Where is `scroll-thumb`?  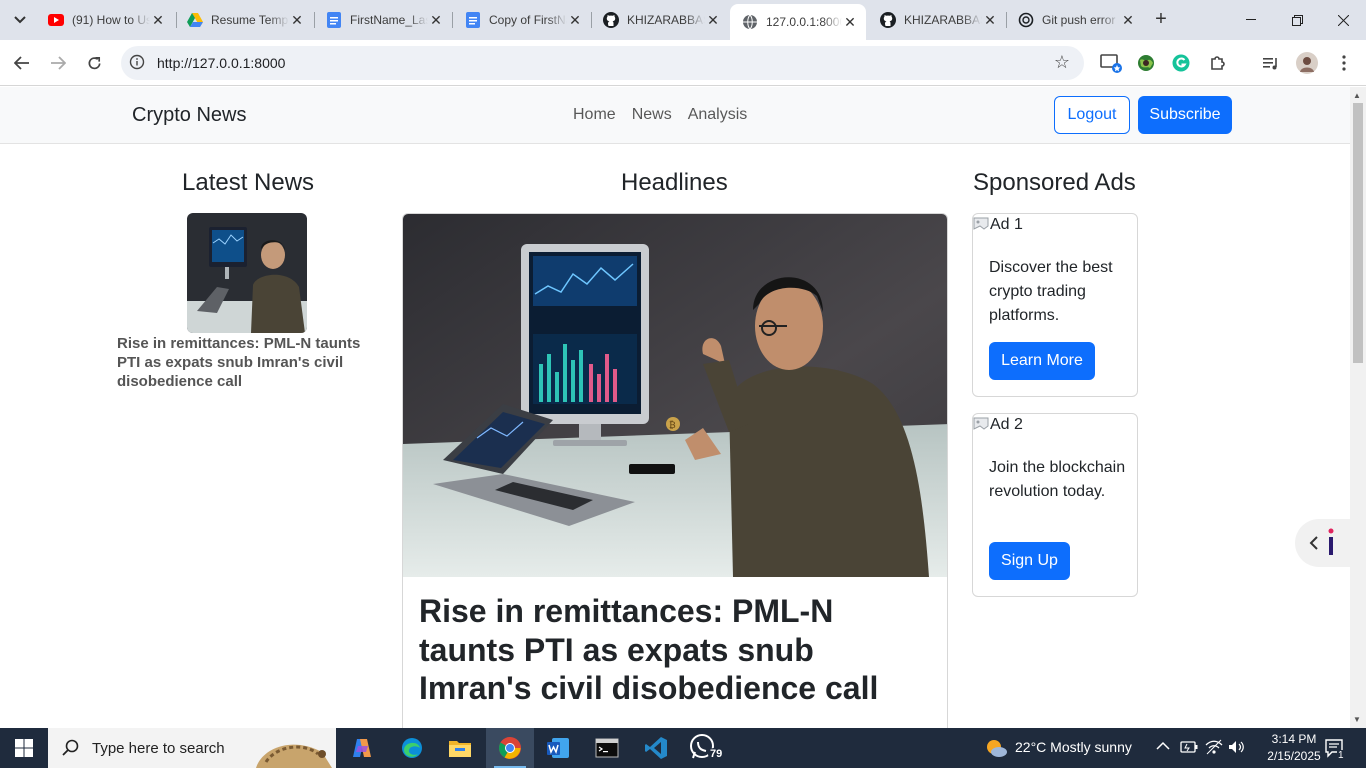
scroll-thumb is located at coordinates (1358, 233).